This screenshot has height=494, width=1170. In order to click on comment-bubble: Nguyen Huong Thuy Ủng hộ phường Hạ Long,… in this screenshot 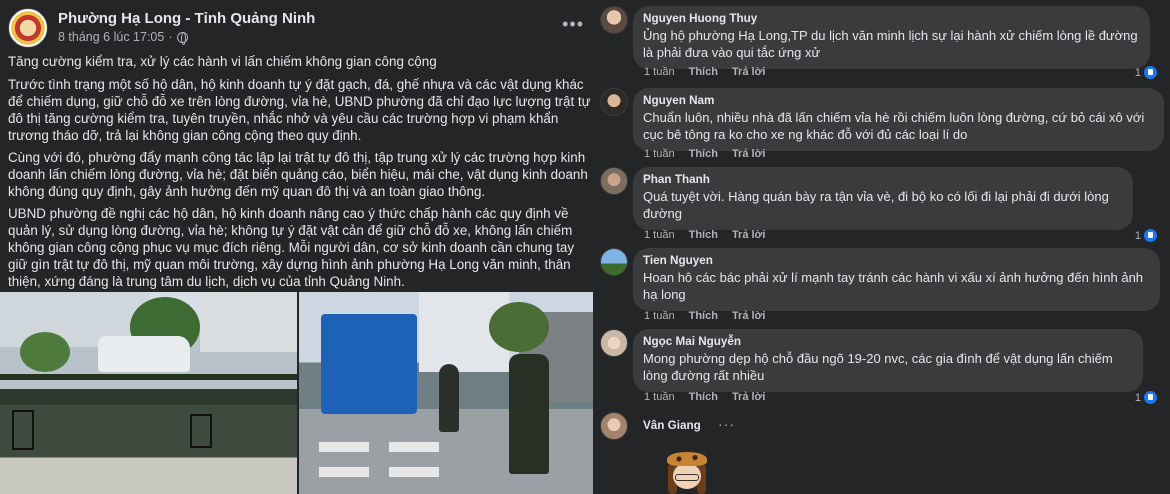, I will do `click(891, 37)`.